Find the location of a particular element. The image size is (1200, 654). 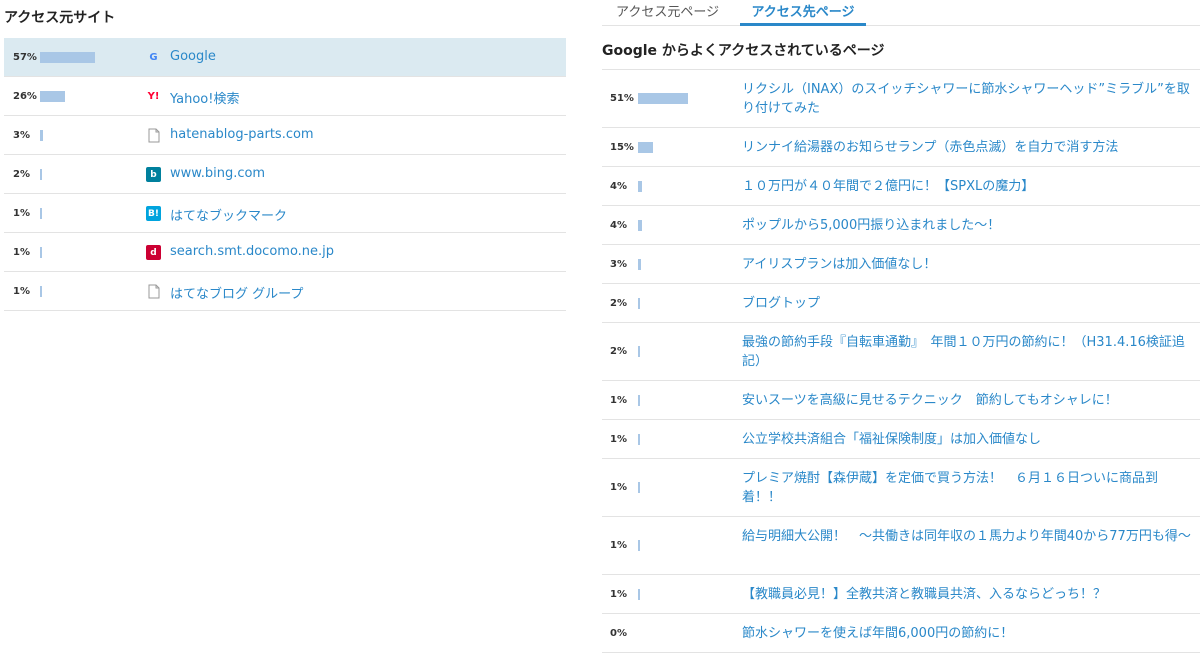

page-link: ブログトップ is located at coordinates (967, 303).